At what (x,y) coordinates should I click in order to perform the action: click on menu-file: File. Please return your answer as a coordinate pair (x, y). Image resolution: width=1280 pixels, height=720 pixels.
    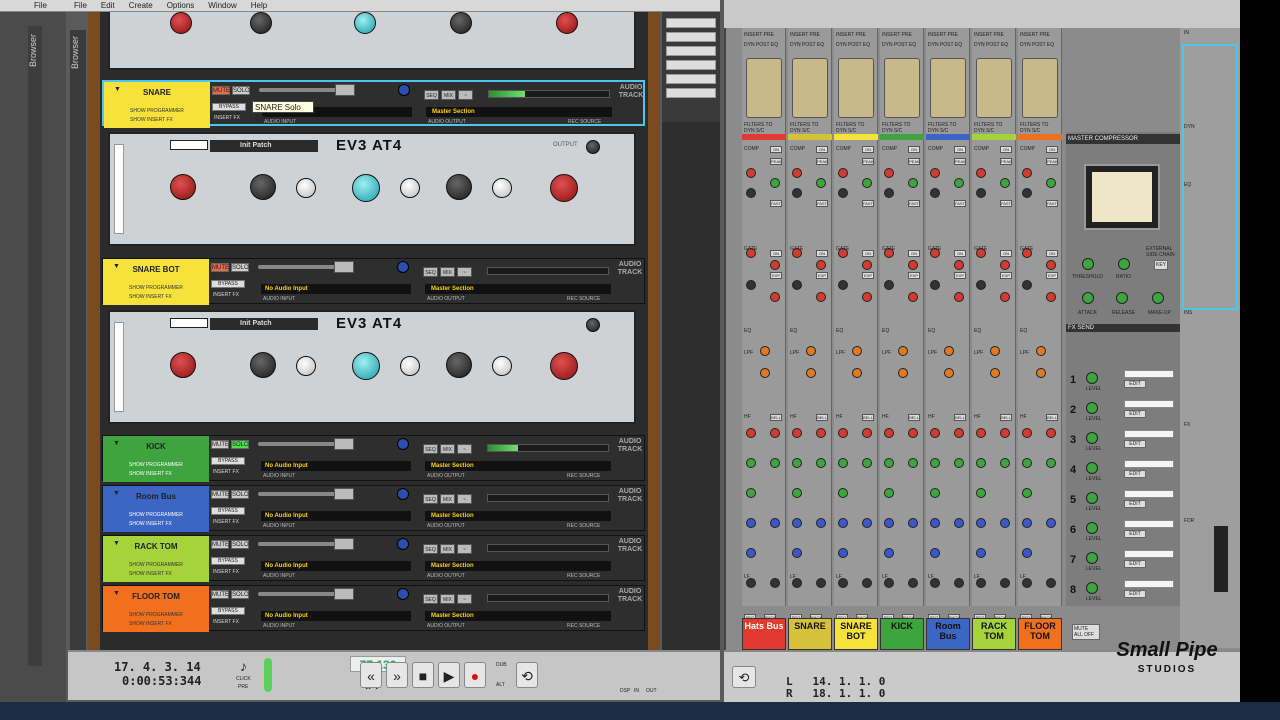
    Looking at the image, I should click on (80, 5).